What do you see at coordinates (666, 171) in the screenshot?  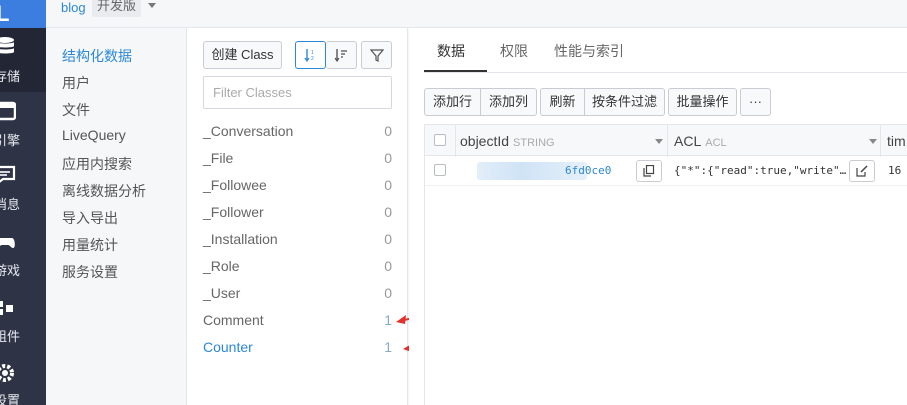 I see `table-row: 6fd0ce0 {"*":{"read":true,"write"… 16` at bounding box center [666, 171].